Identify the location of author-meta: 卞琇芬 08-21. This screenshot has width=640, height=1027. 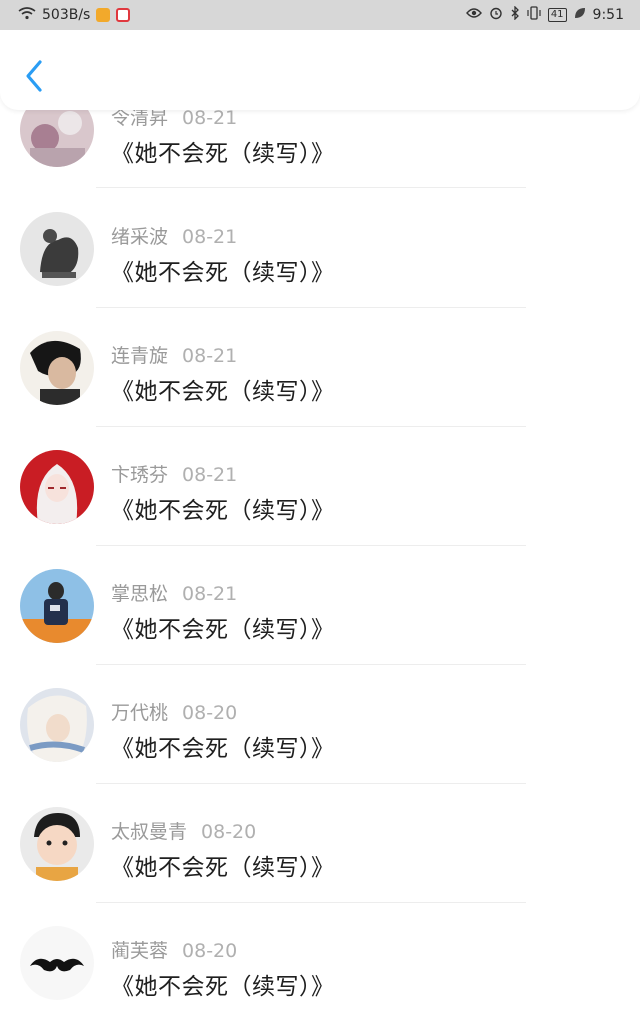
(174, 473).